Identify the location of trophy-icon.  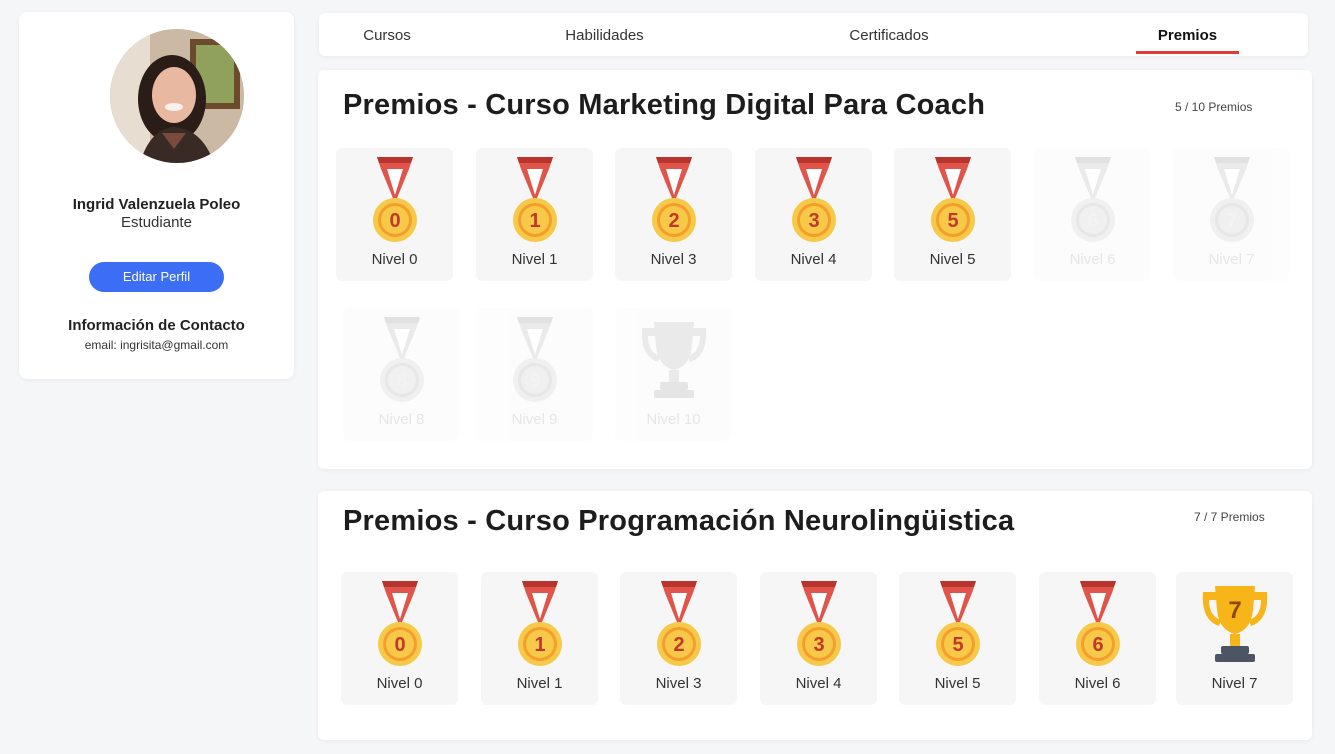
(674, 361).